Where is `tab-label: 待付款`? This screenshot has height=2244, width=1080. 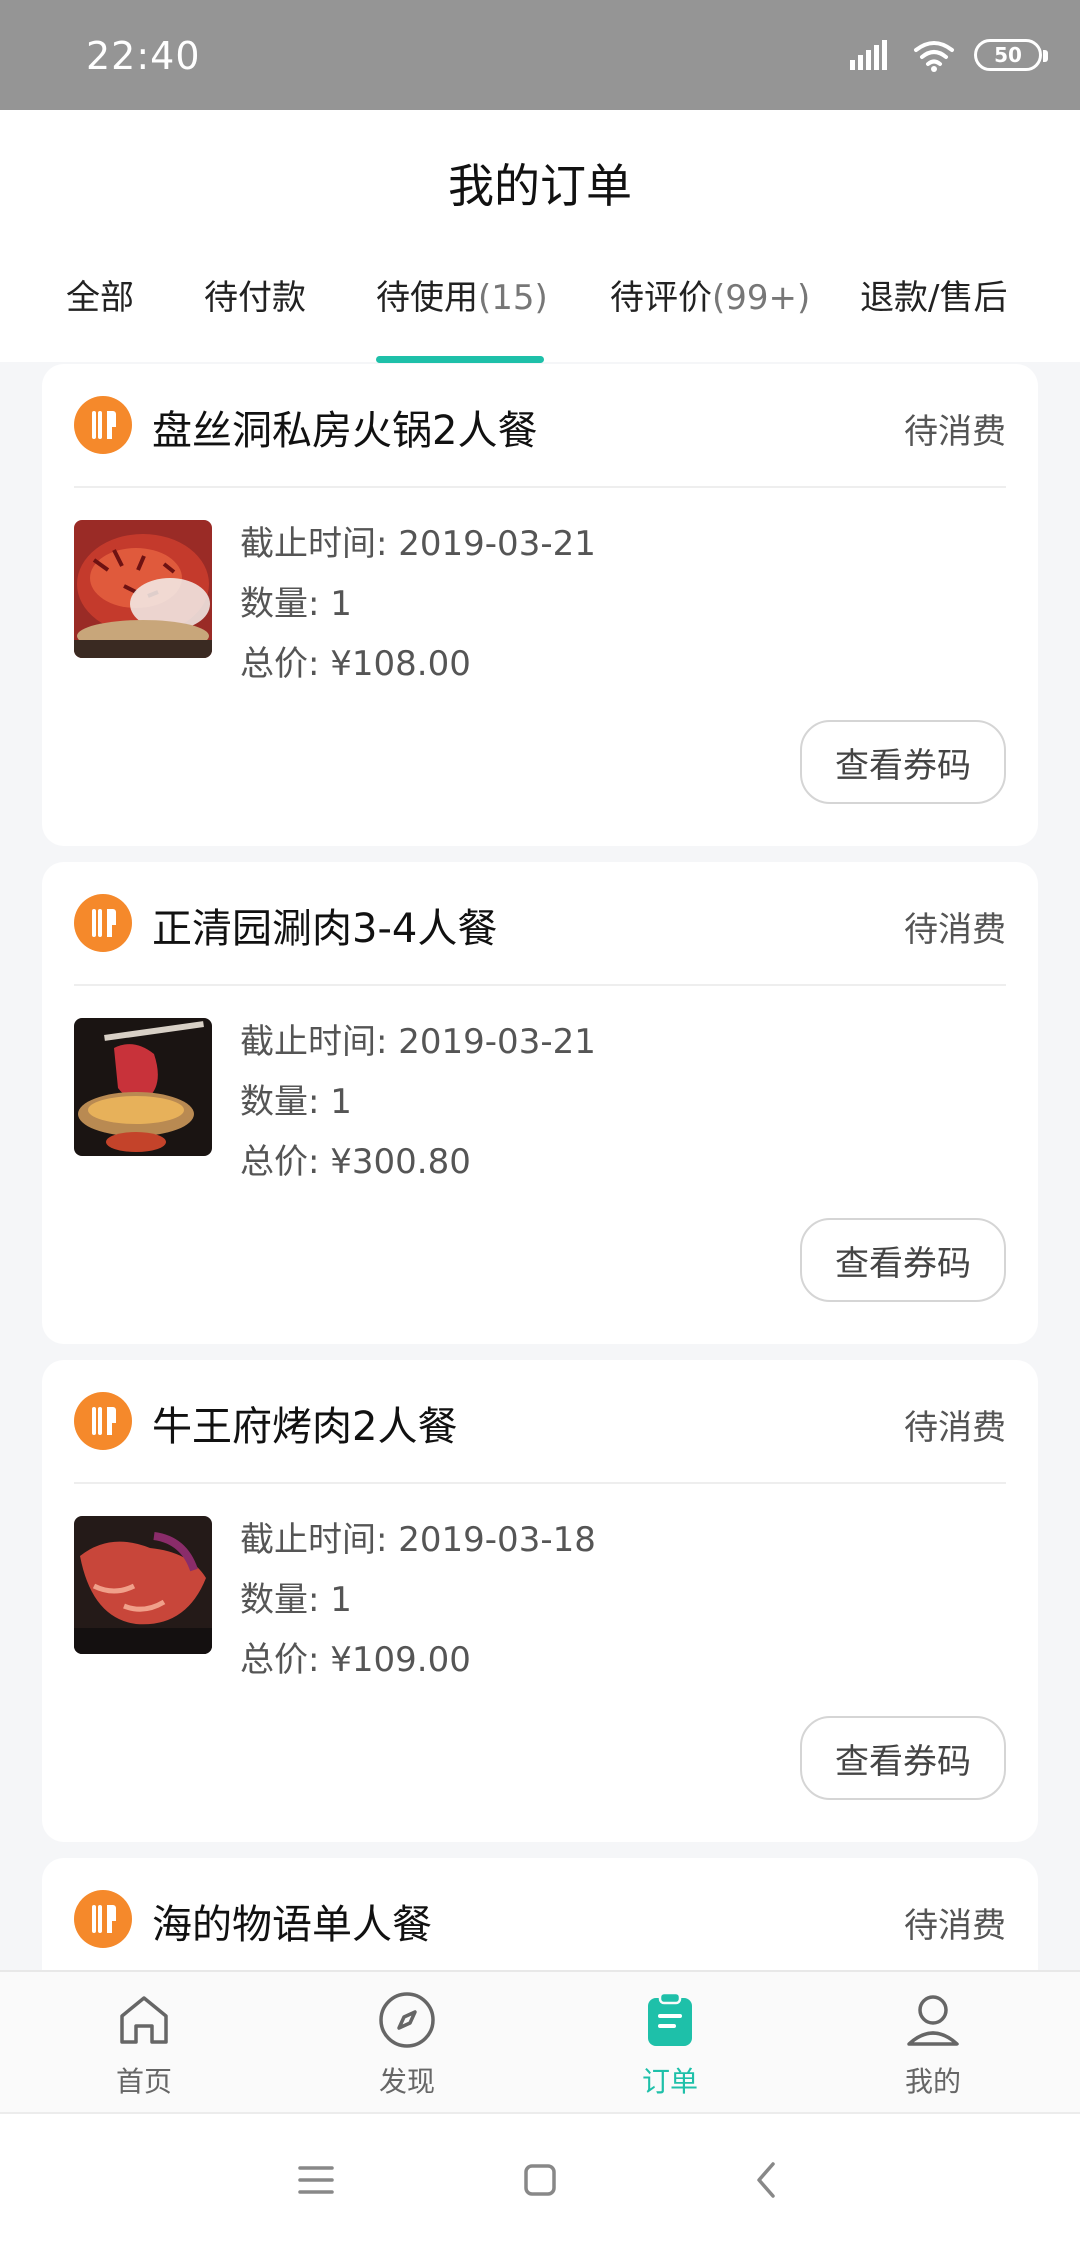
tab-label: 待付款 is located at coordinates (255, 298).